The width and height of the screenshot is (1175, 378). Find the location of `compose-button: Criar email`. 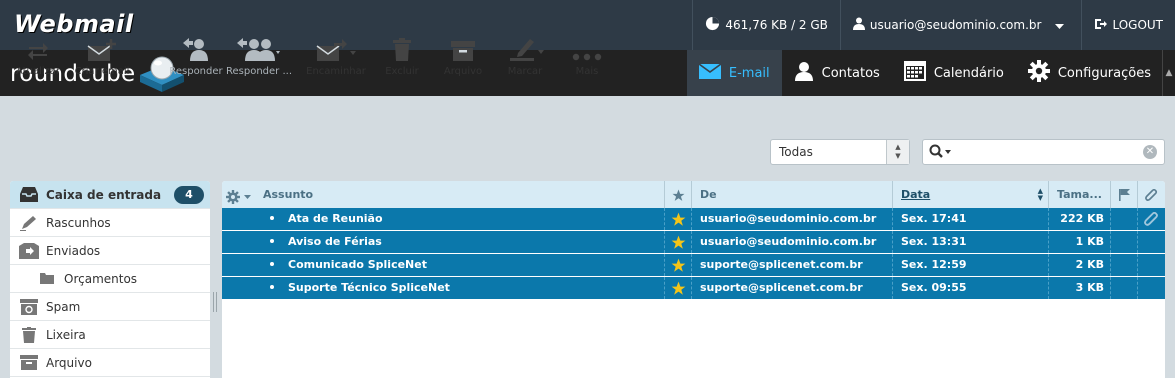

compose-button: Criar email is located at coordinates (102, 57).